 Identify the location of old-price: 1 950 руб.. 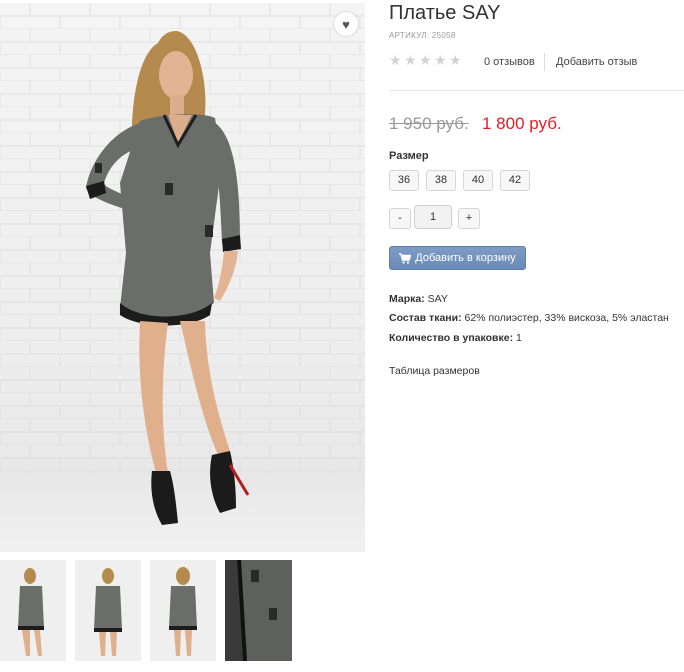
(429, 123).